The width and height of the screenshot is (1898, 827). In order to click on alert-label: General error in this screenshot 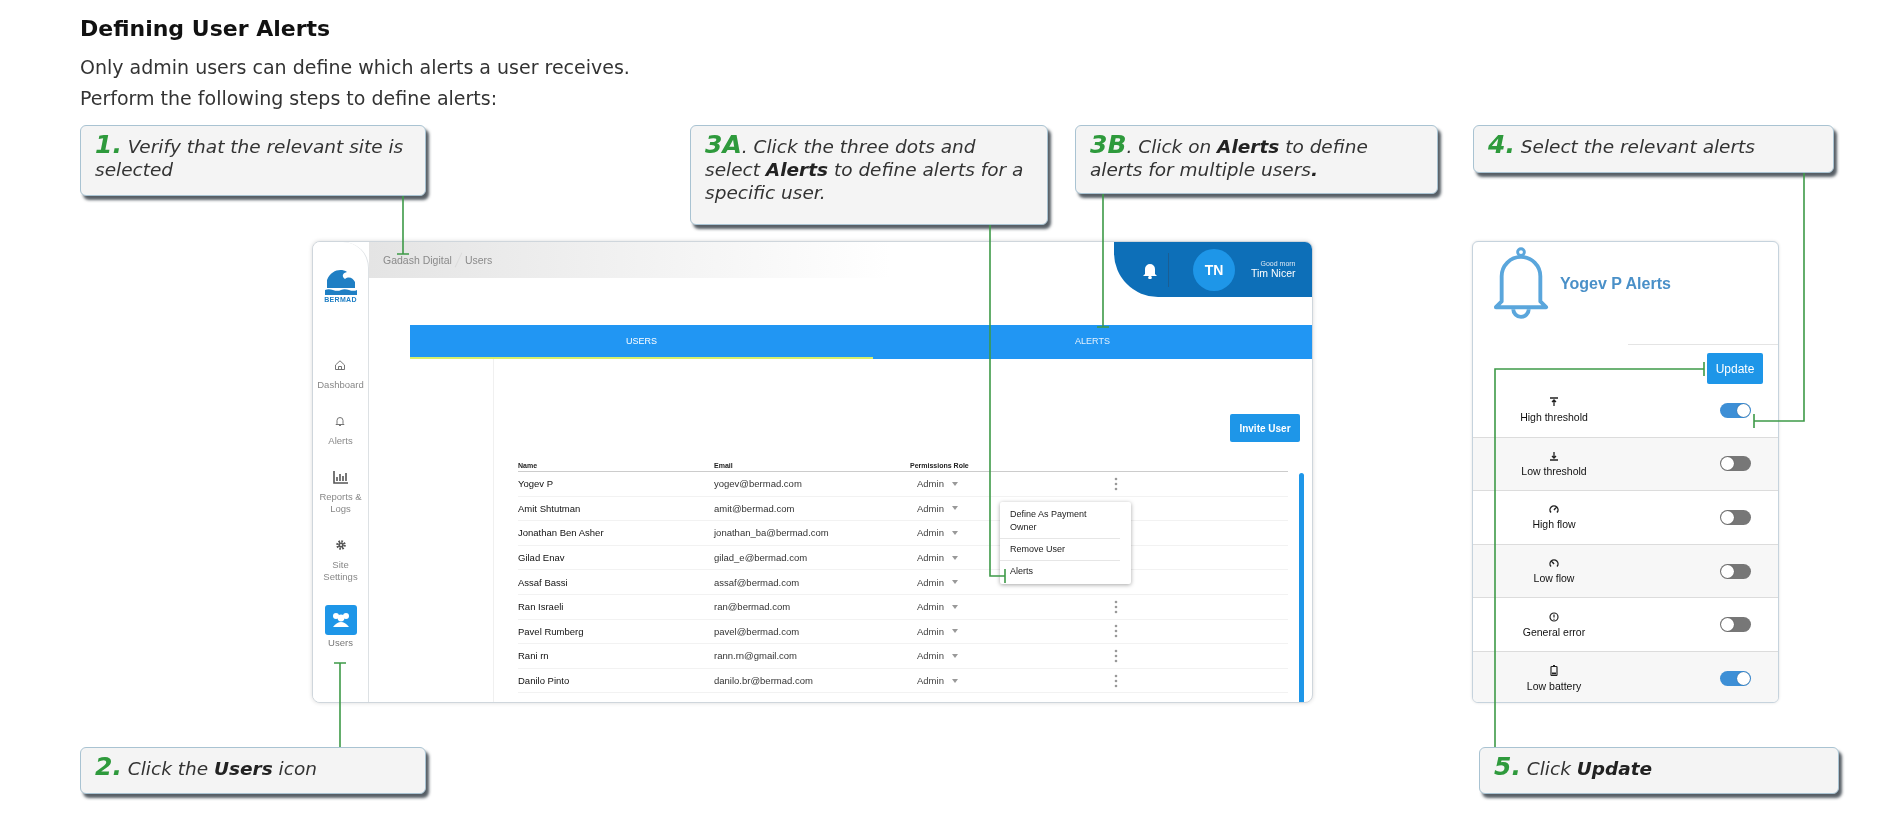, I will do `click(1554, 631)`.